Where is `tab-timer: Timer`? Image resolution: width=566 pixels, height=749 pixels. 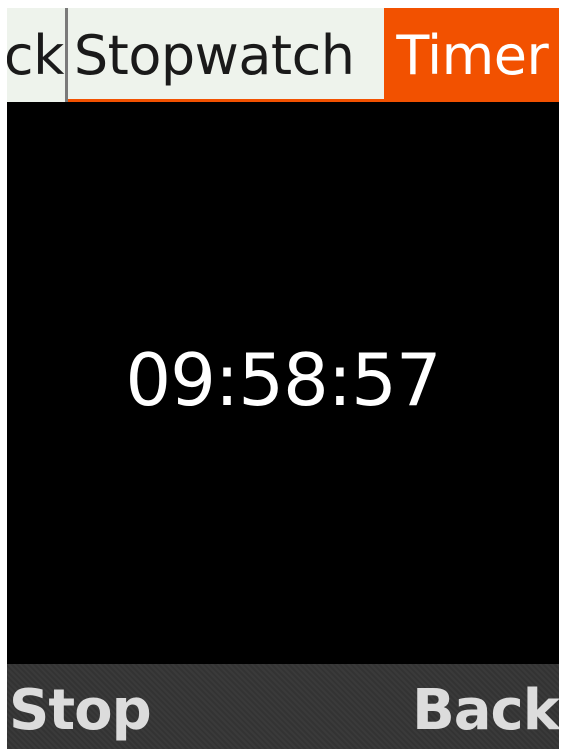 tab-timer: Timer is located at coordinates (471, 55).